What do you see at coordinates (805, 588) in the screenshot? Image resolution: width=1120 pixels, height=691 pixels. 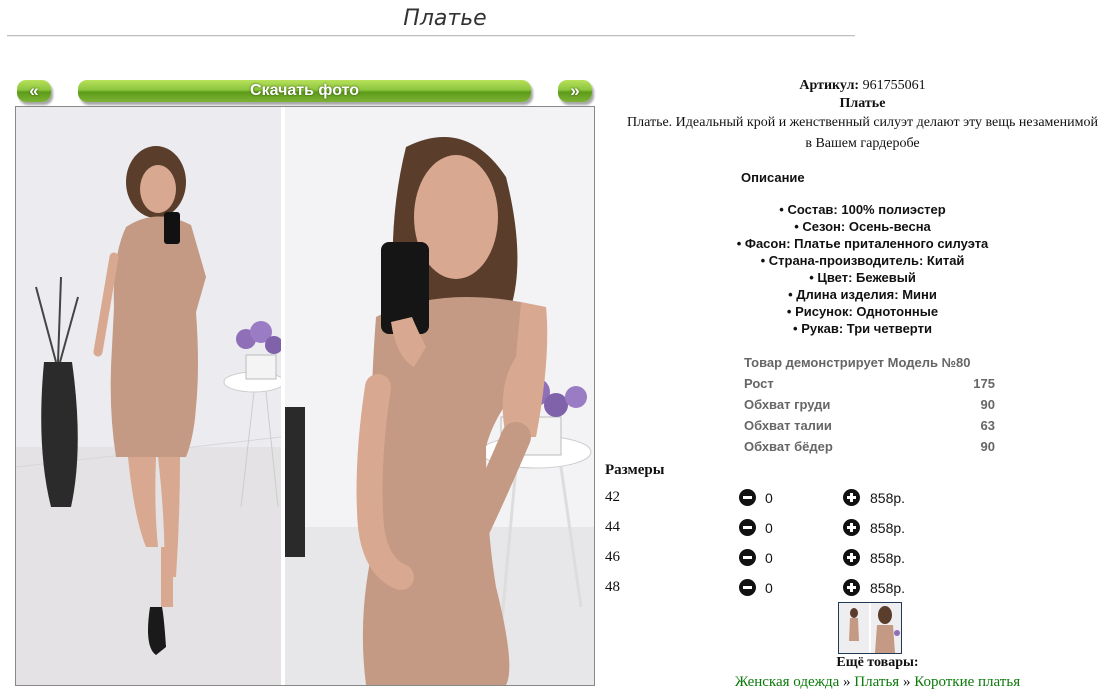 I see `size-row: 48 0 858р.` at bounding box center [805, 588].